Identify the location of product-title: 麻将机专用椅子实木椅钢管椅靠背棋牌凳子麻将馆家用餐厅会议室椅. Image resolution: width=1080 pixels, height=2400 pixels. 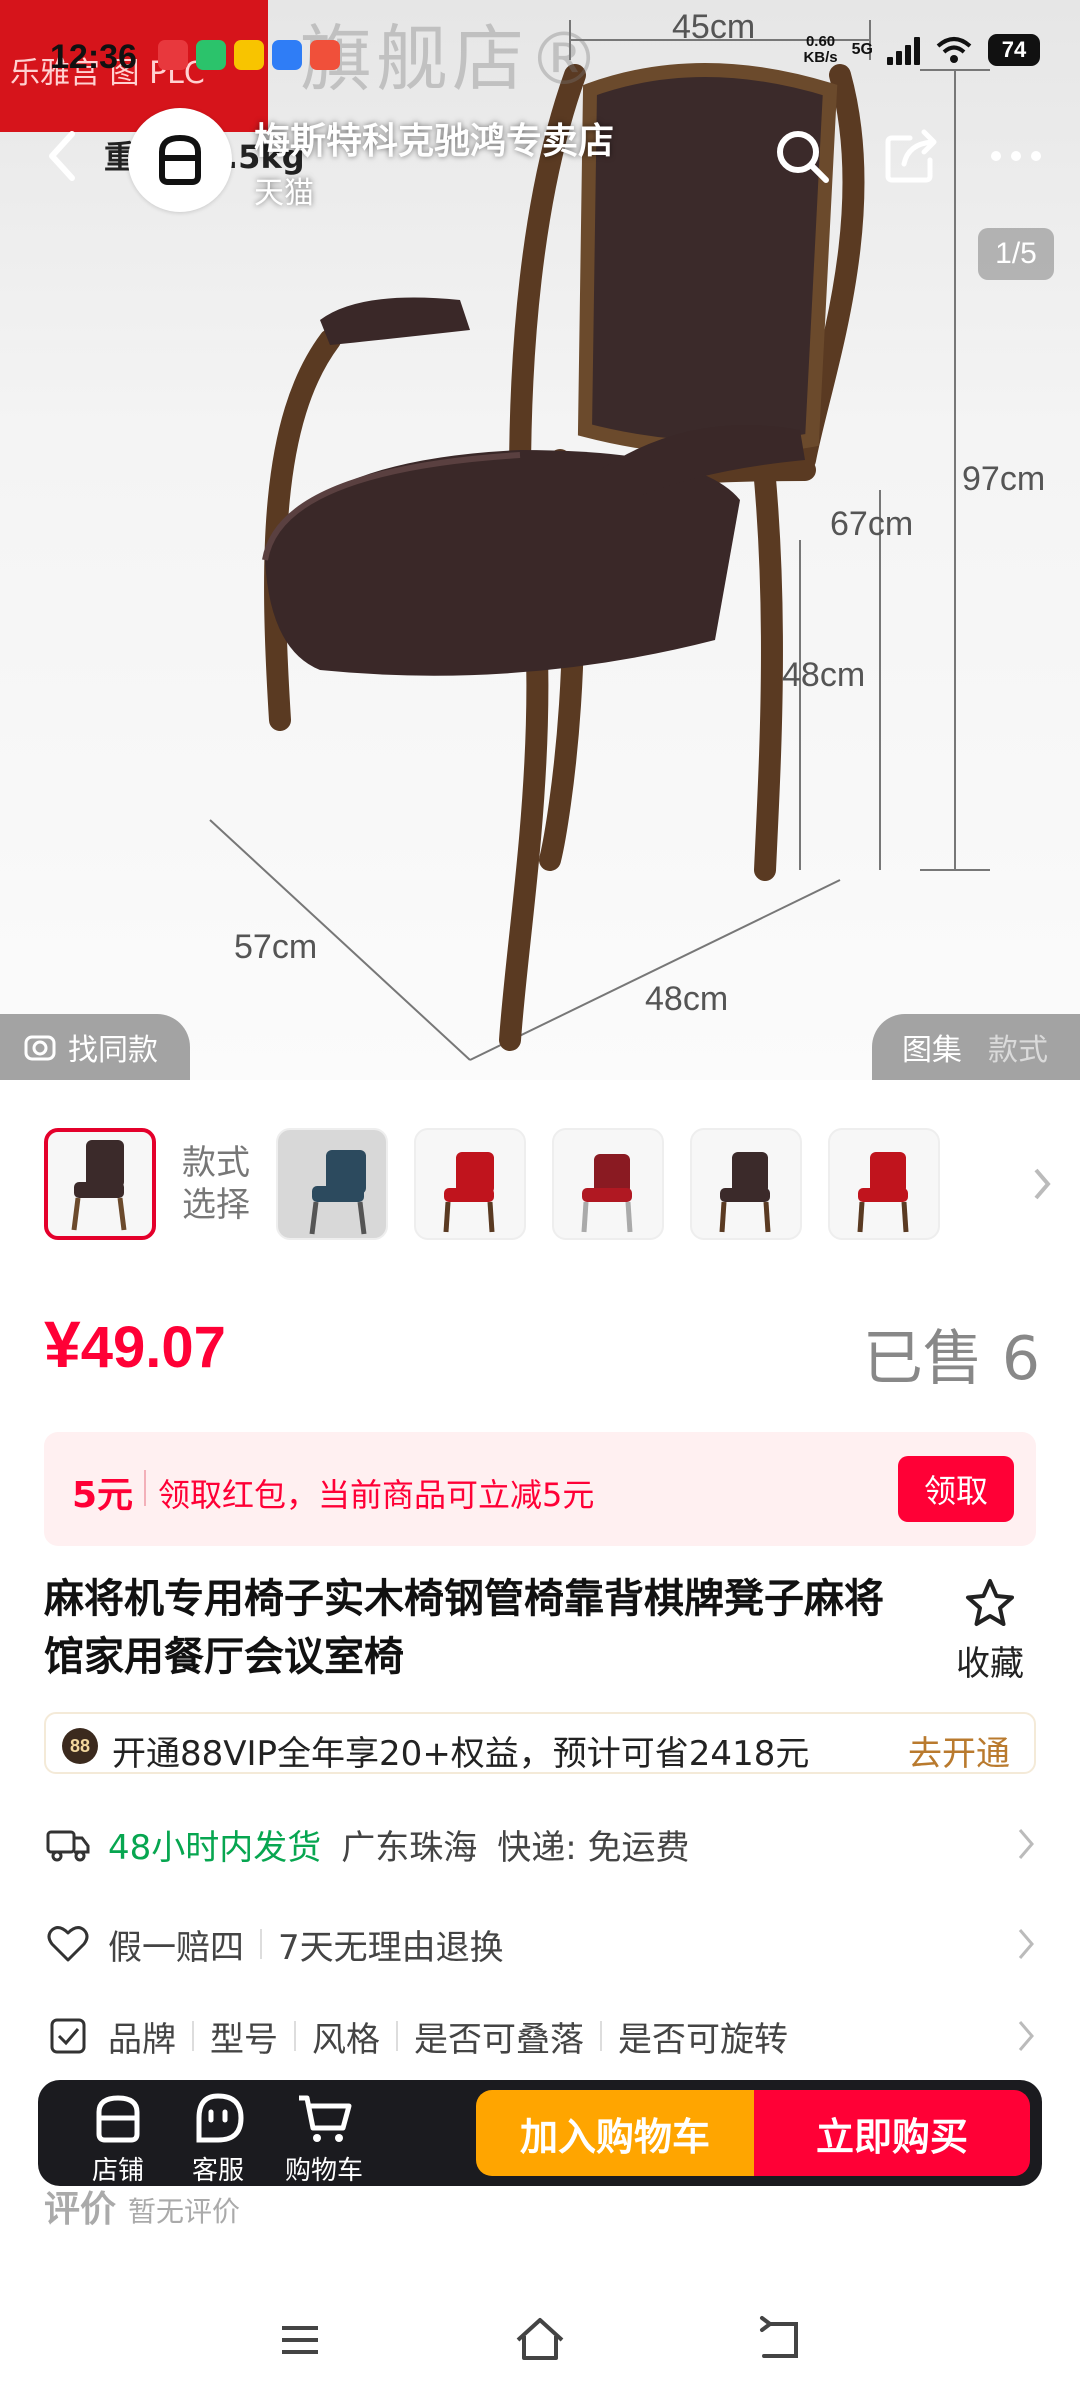
(464, 1628).